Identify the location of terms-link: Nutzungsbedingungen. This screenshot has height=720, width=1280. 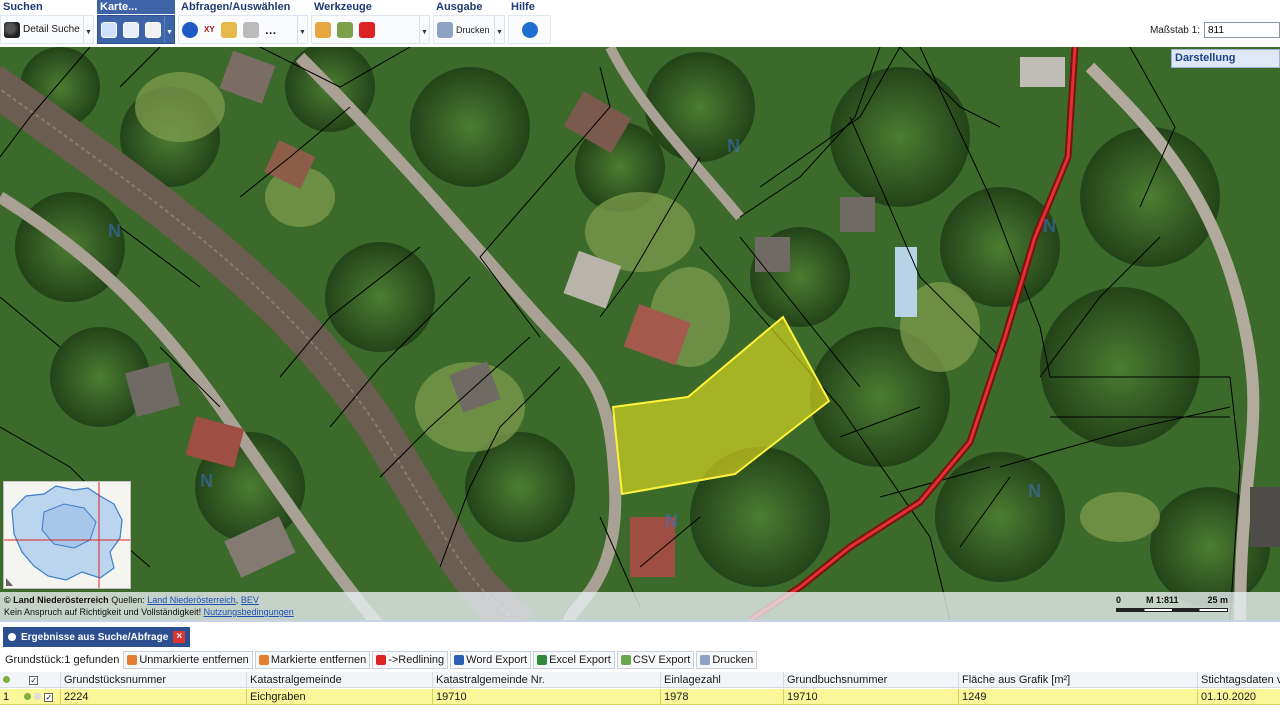
(249, 612).